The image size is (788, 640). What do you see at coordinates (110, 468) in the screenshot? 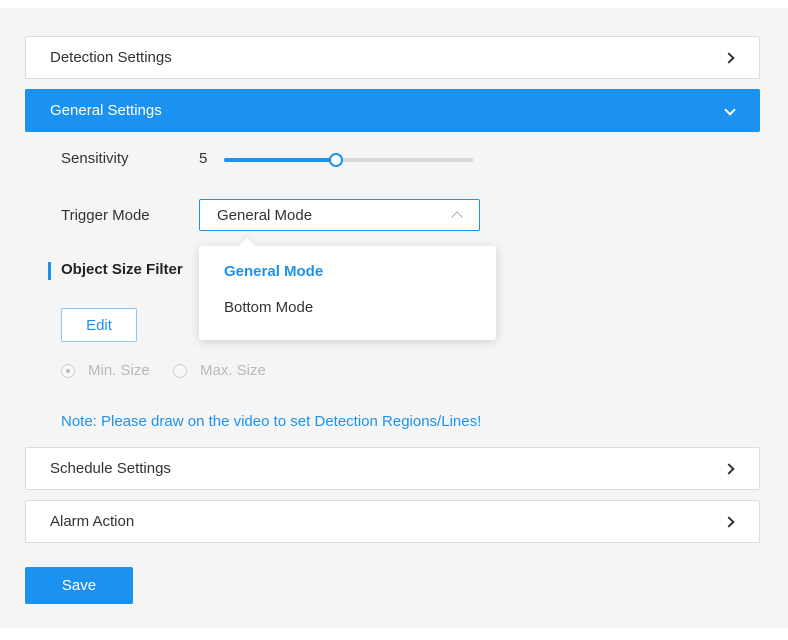
I see `schedule-settings-label: Schedule Settings` at bounding box center [110, 468].